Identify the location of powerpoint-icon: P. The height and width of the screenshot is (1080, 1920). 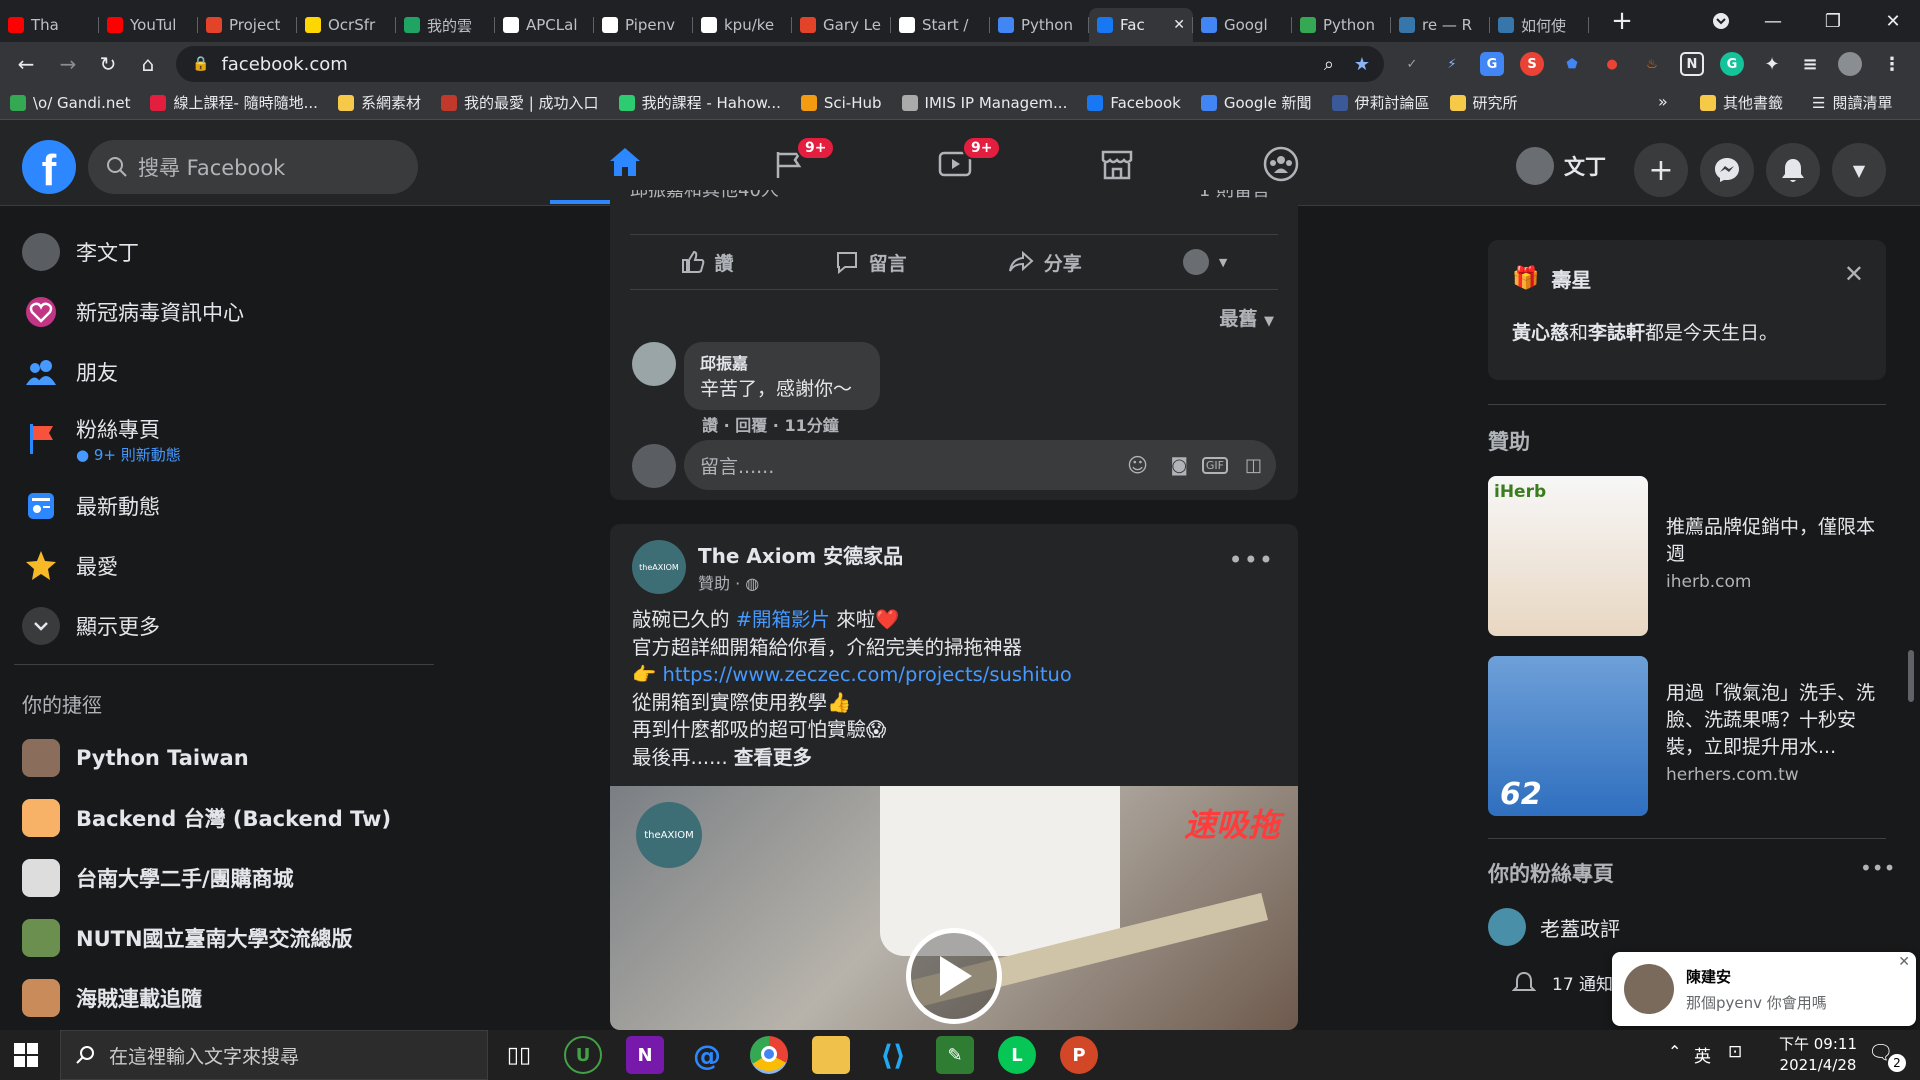
(1079, 1055).